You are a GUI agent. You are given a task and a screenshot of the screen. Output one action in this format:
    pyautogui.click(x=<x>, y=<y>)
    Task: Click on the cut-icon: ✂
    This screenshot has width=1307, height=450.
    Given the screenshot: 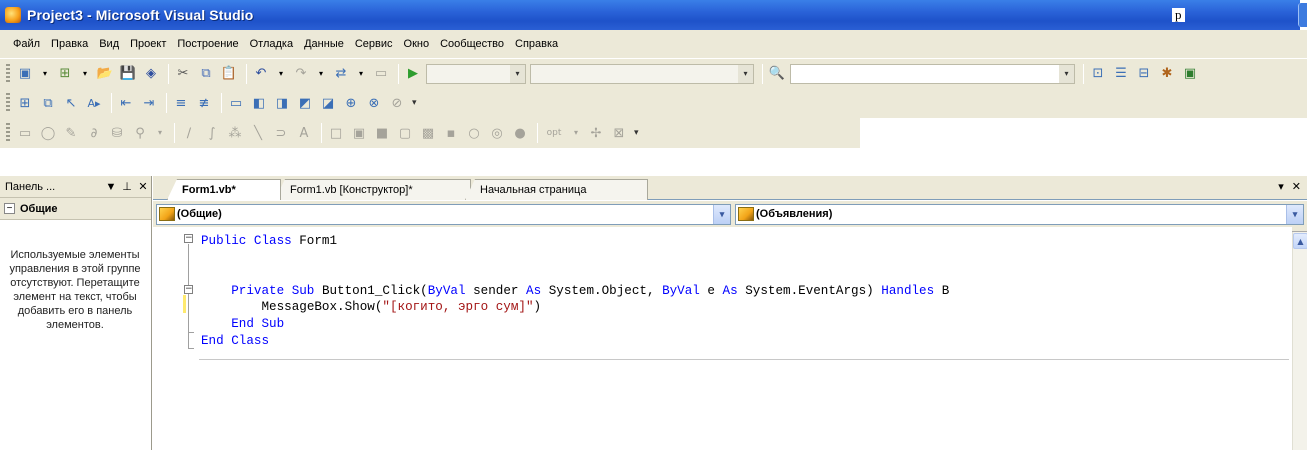 What is the action you would take?
    pyautogui.click(x=183, y=74)
    